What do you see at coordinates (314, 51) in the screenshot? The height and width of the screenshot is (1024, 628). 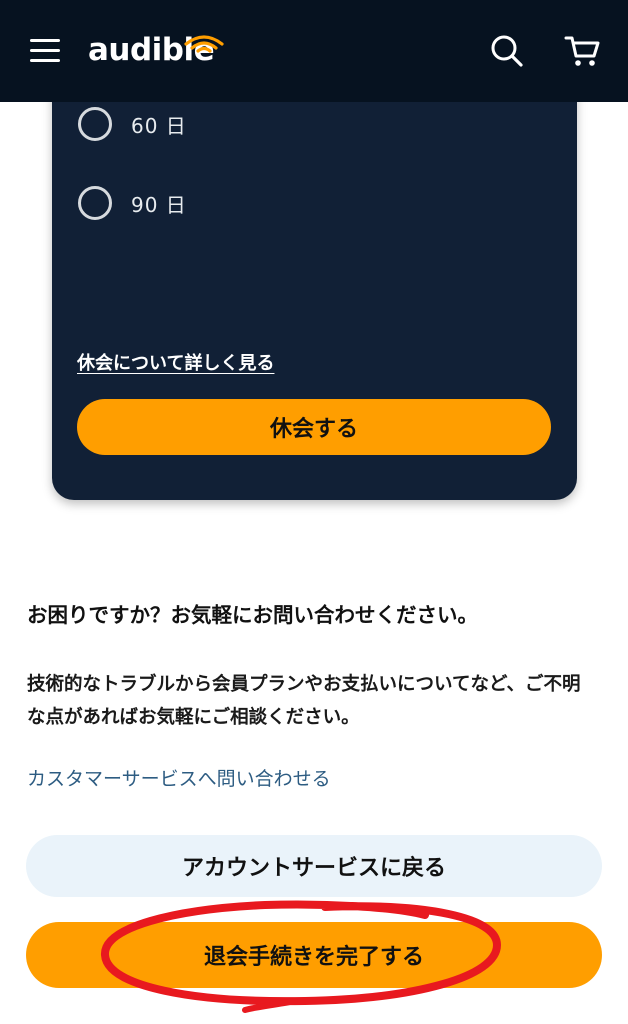 I see `top-nav-bar: audible` at bounding box center [314, 51].